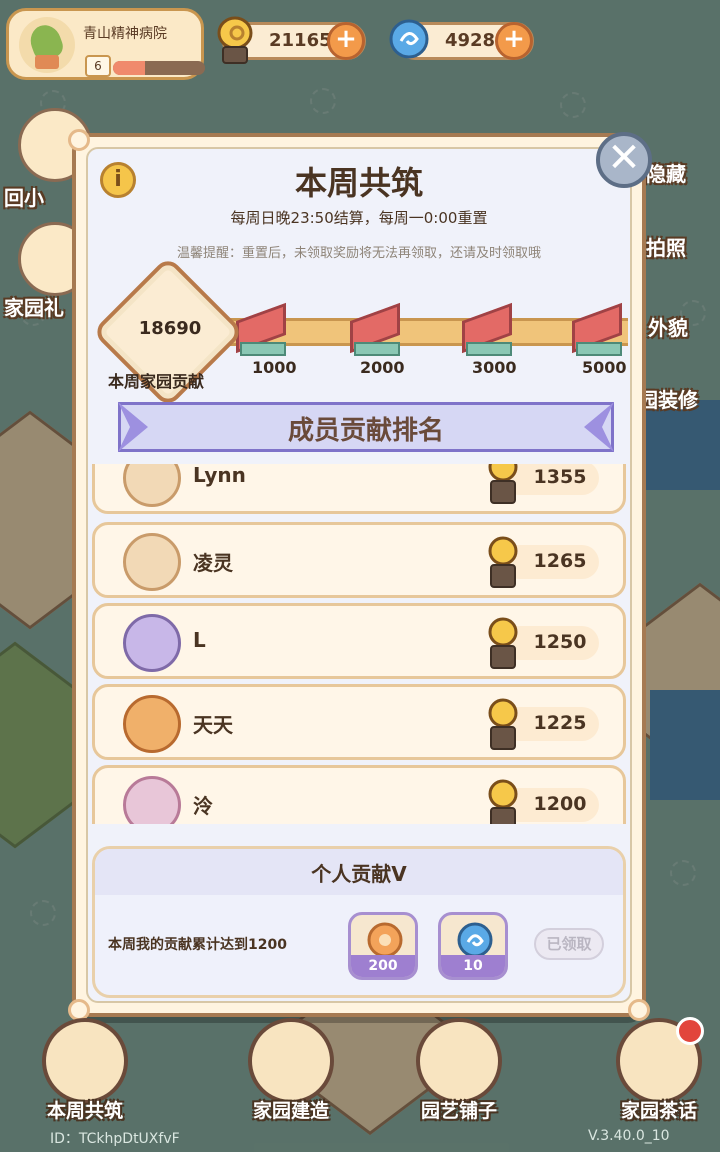 This screenshot has height=1152, width=720. Describe the element at coordinates (690, 1031) in the screenshot. I see `notification-dot` at that location.